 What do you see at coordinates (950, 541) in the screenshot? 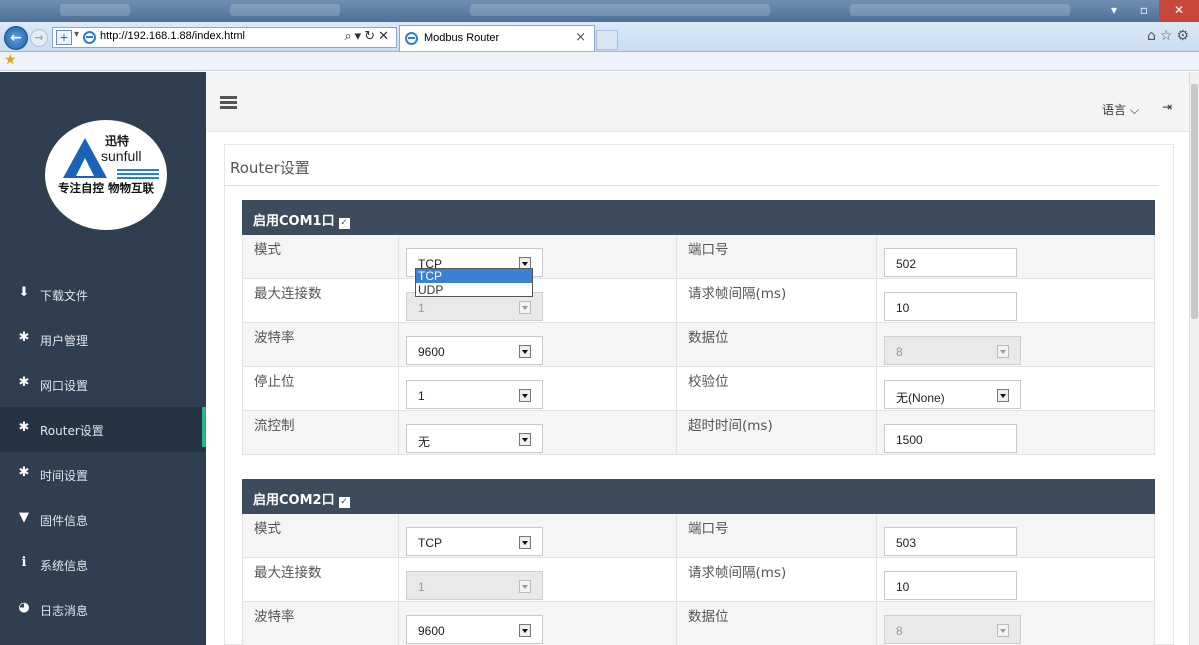
I see `com2-port-input: 503` at bounding box center [950, 541].